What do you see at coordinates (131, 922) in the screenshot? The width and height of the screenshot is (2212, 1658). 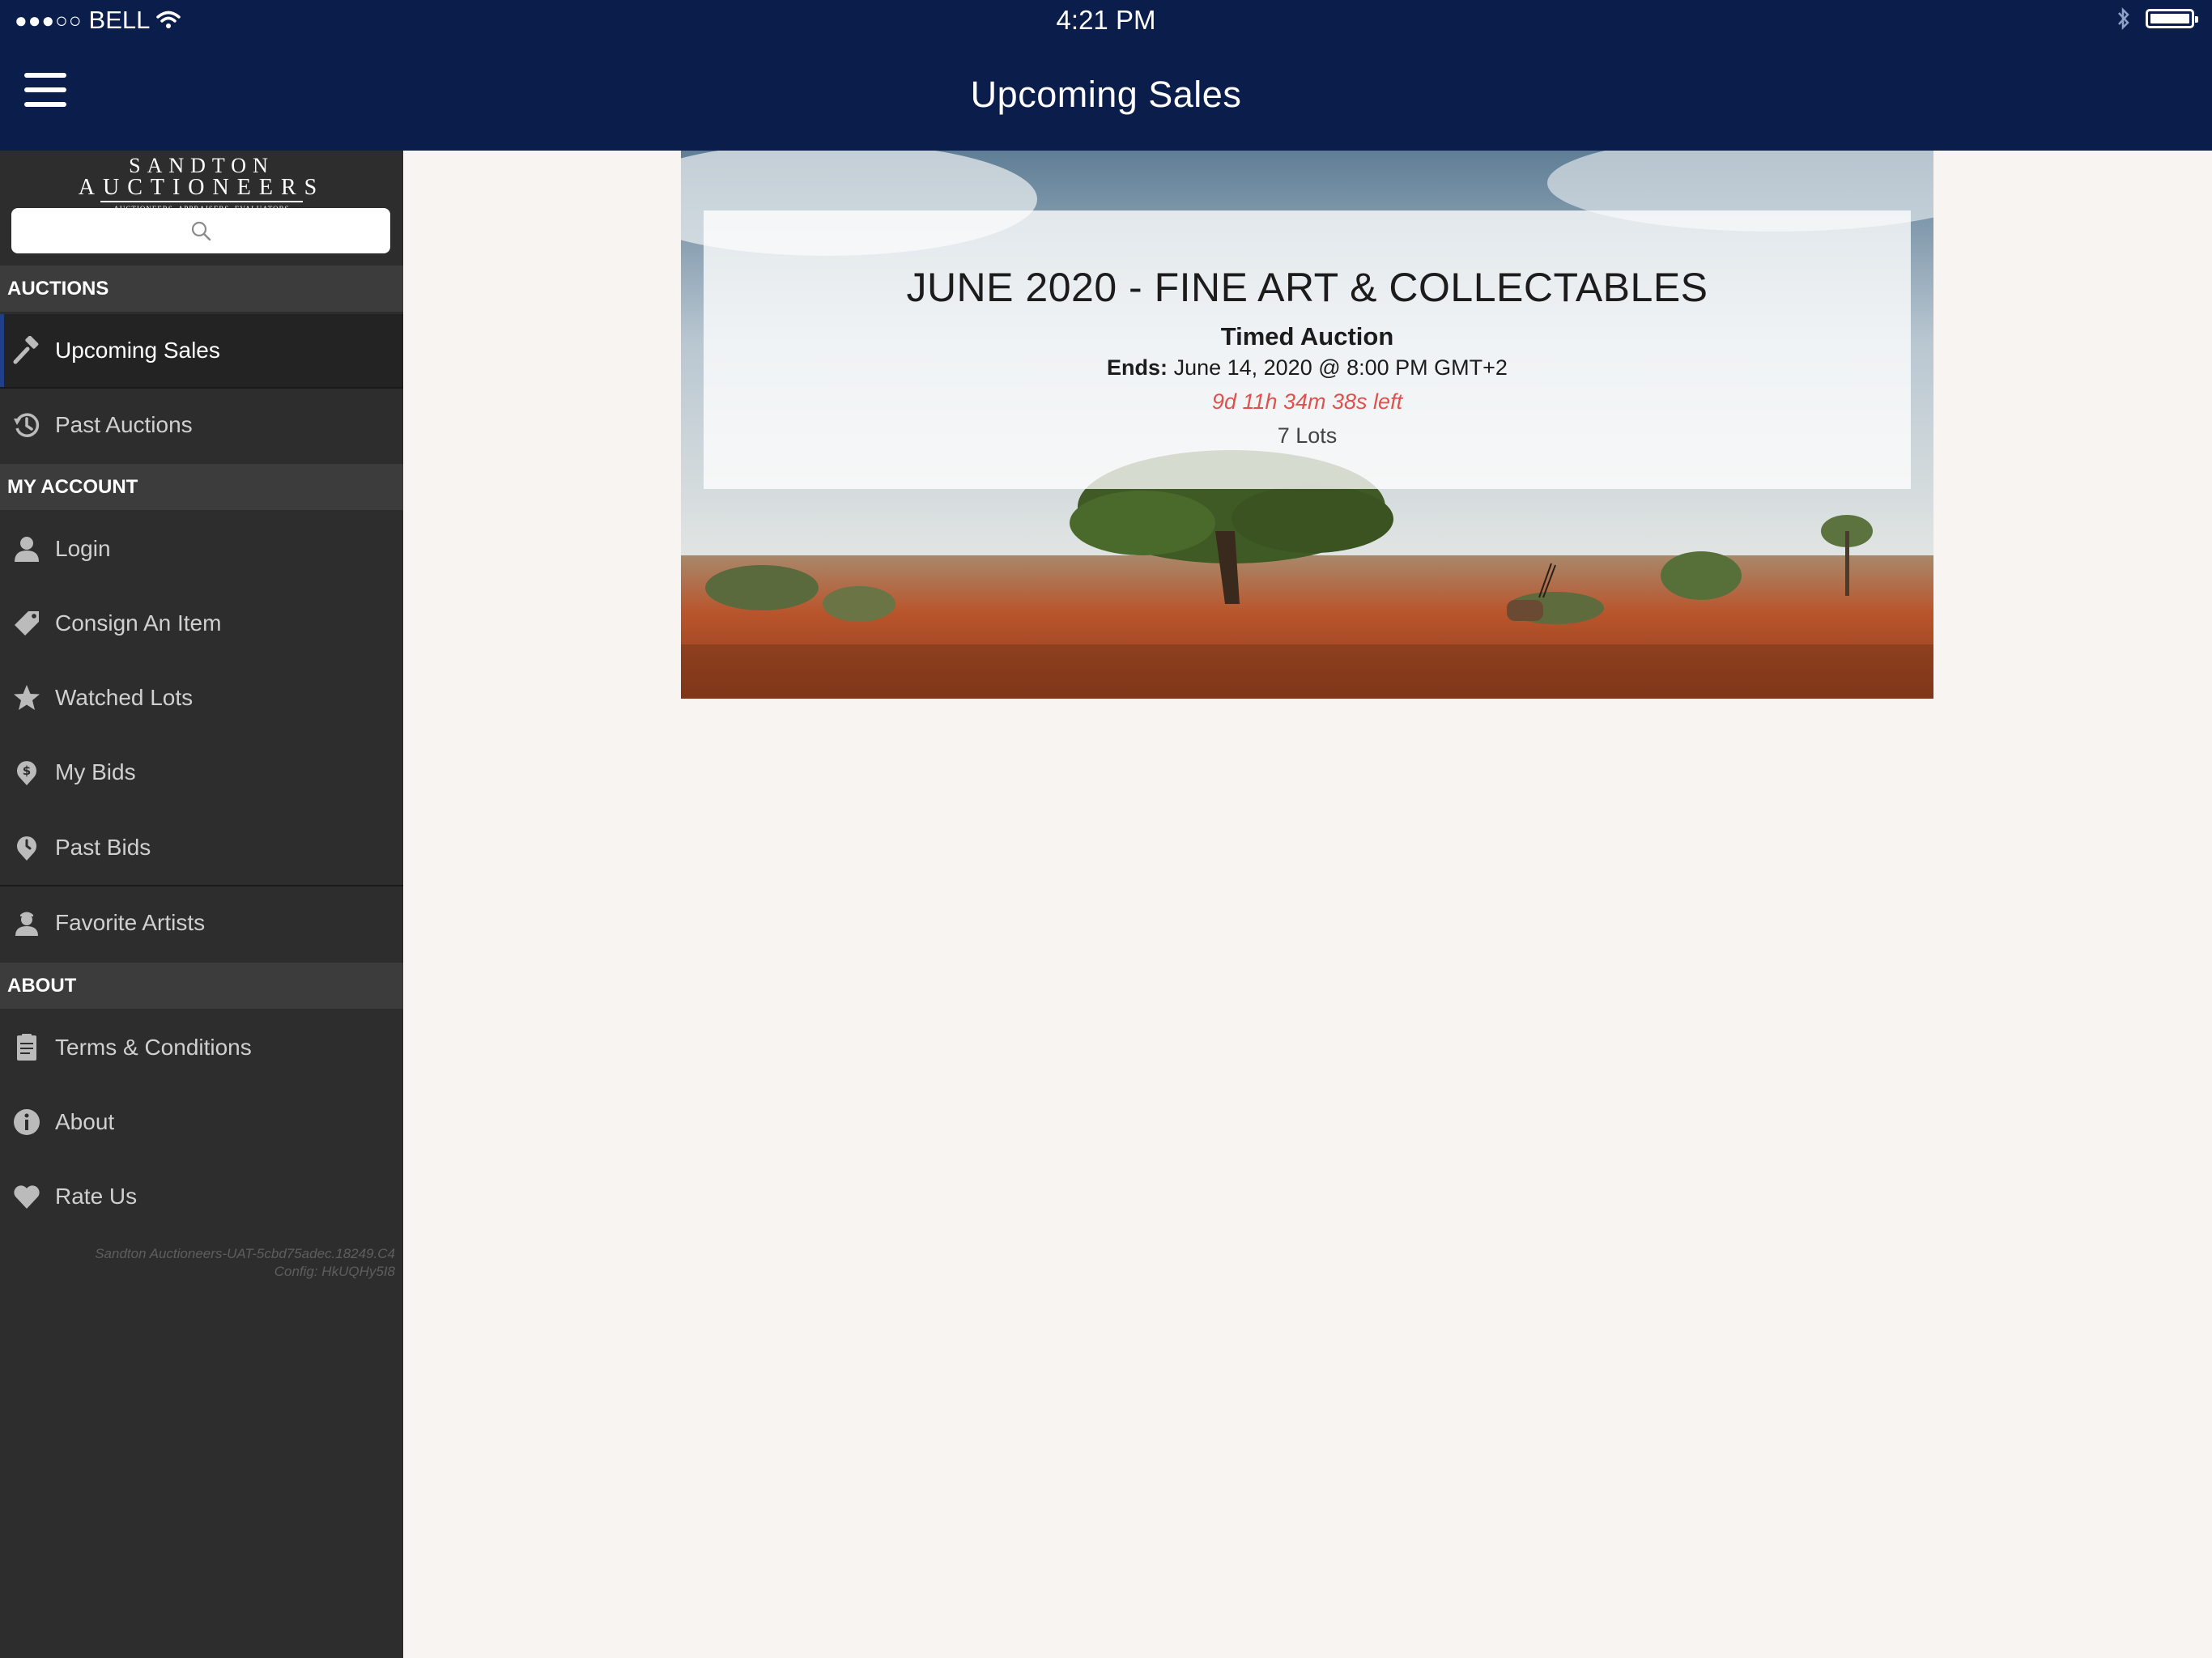 I see `sidebar-item-label: Favorite Artists` at bounding box center [131, 922].